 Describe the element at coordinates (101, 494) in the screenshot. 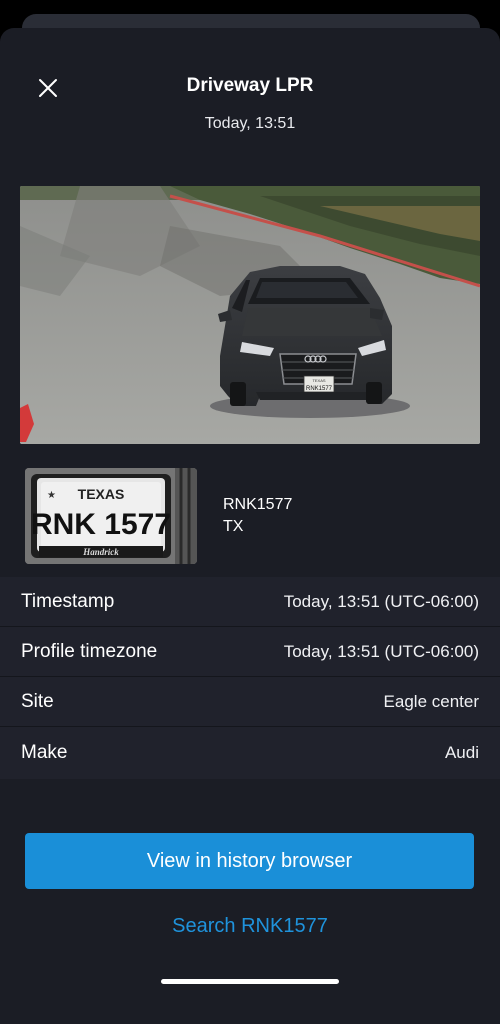

I see `plate-crop-state: TEXAS` at that location.